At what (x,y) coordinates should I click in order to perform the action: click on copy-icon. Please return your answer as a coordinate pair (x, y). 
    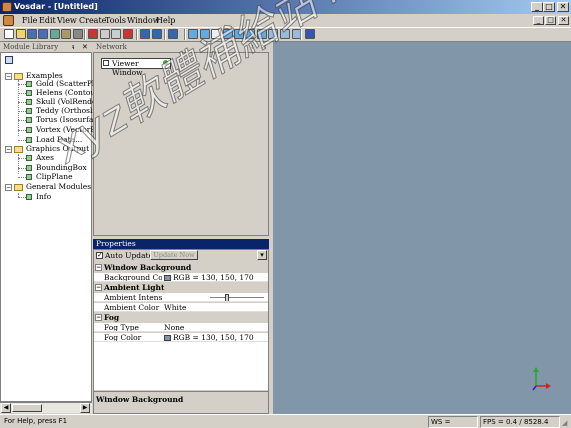
    Looking at the image, I should click on (105, 34).